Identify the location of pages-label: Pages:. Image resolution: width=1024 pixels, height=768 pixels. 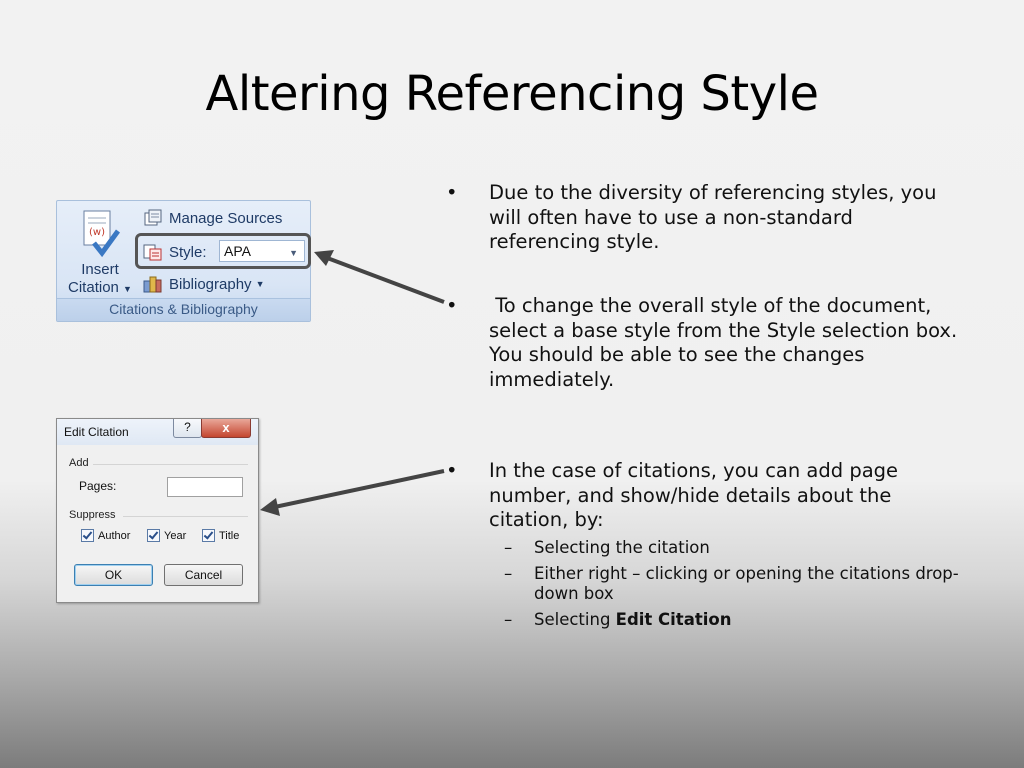
(98, 486).